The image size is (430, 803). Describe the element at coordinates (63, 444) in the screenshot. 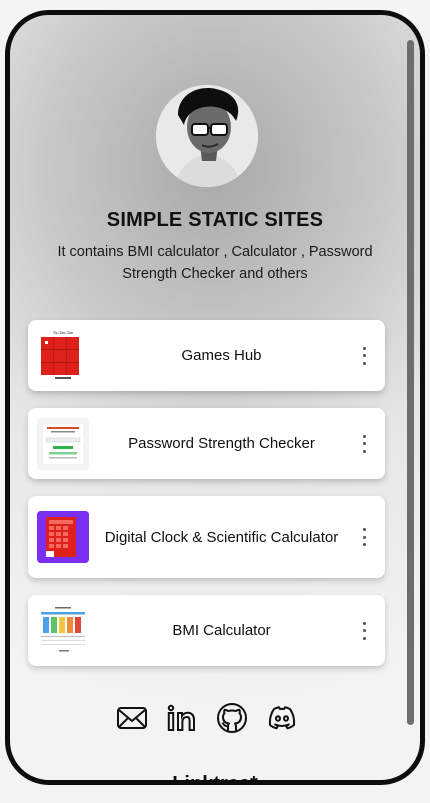

I see `password-checker-thumbnail` at that location.